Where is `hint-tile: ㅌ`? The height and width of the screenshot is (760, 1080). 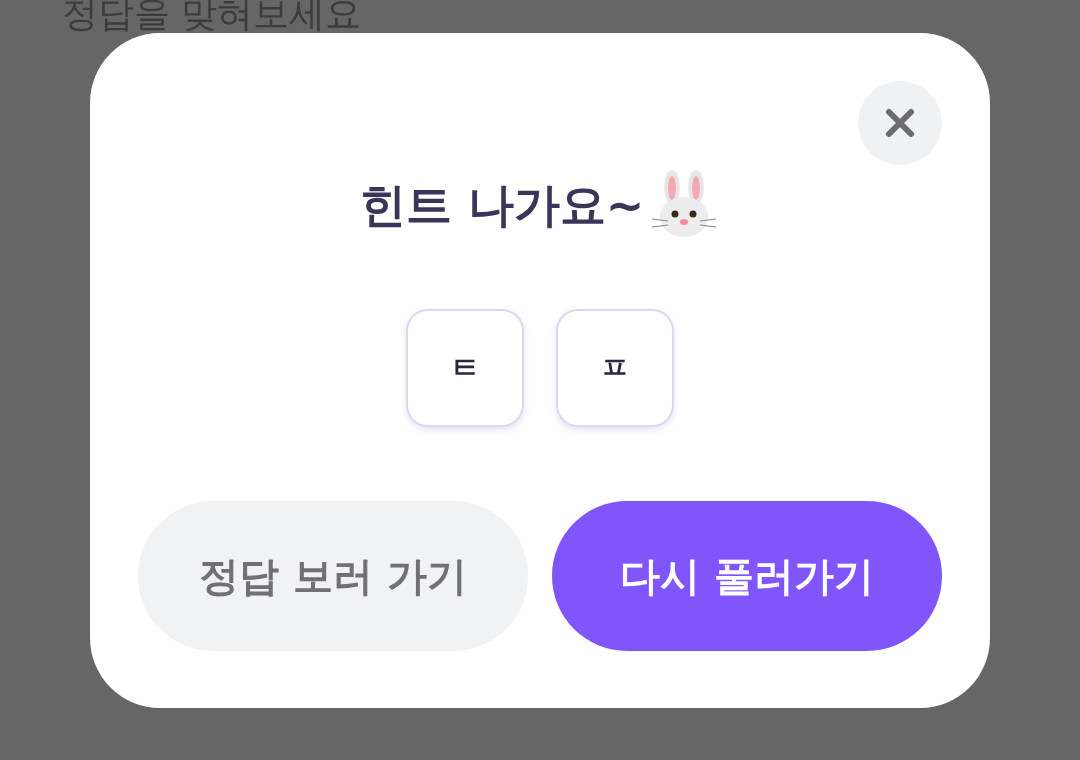 hint-tile: ㅌ is located at coordinates (465, 368).